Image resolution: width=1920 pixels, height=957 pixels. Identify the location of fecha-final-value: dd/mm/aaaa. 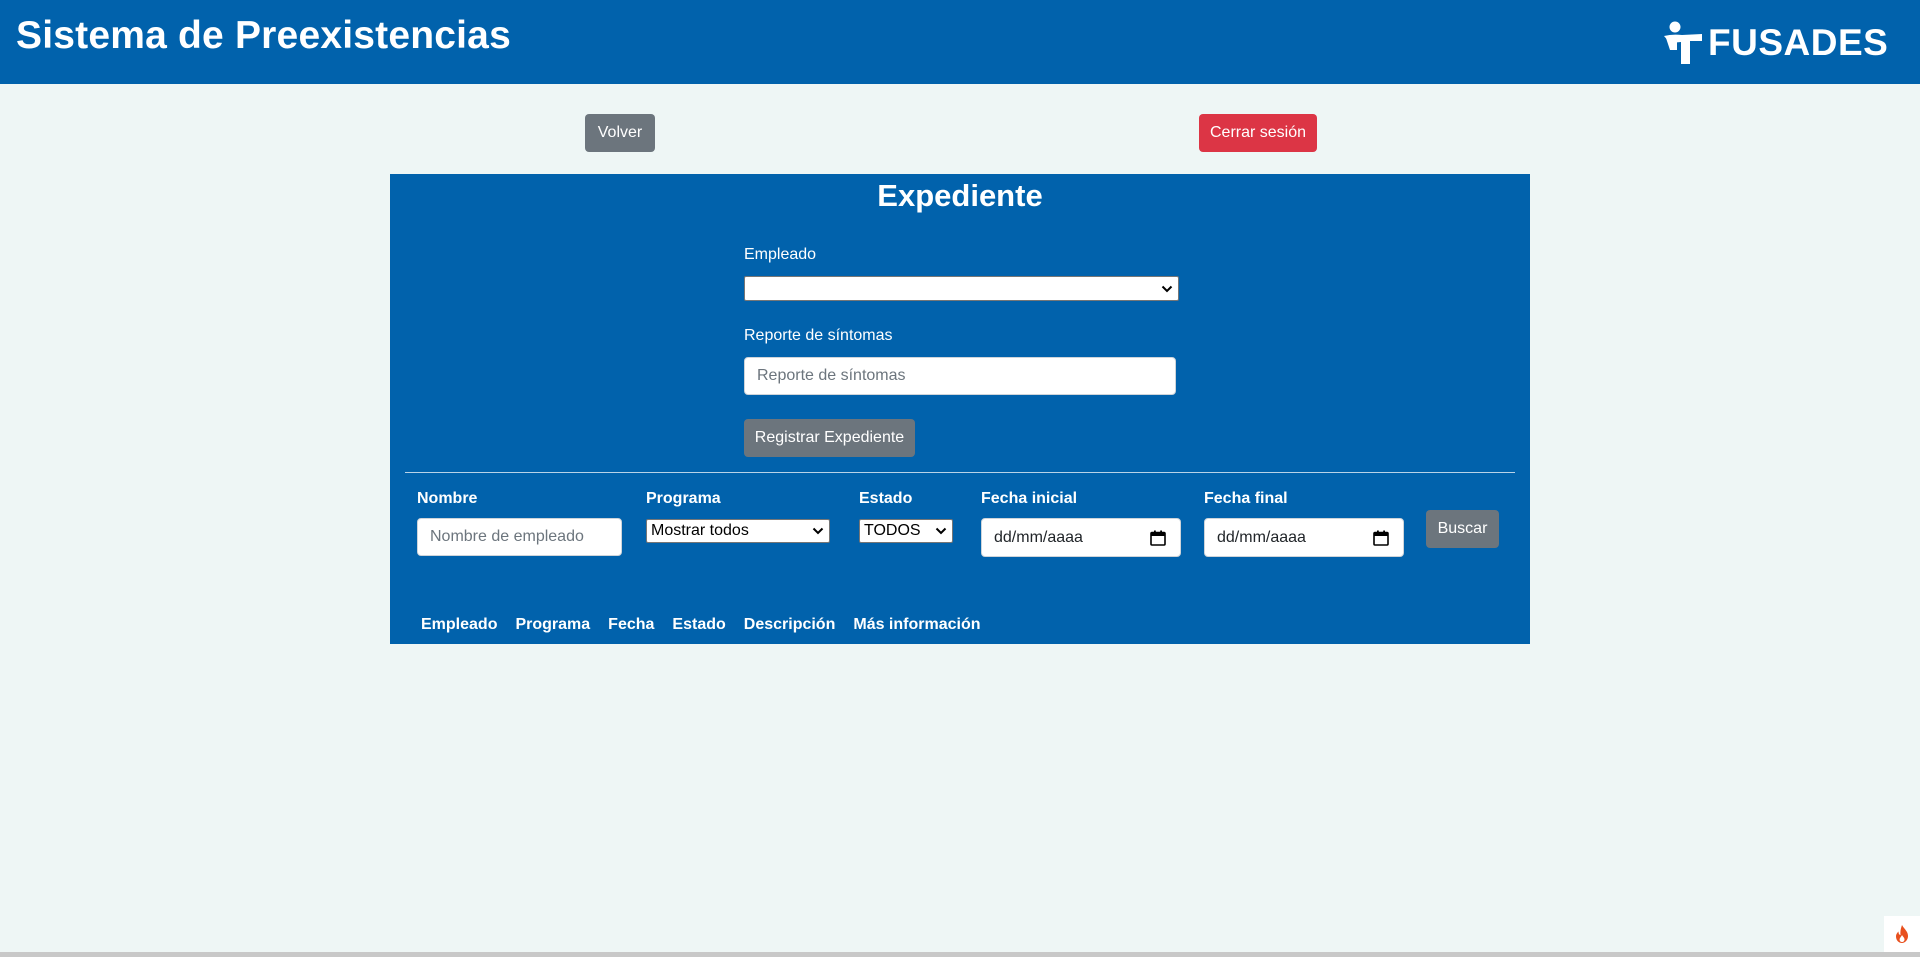
(1261, 537).